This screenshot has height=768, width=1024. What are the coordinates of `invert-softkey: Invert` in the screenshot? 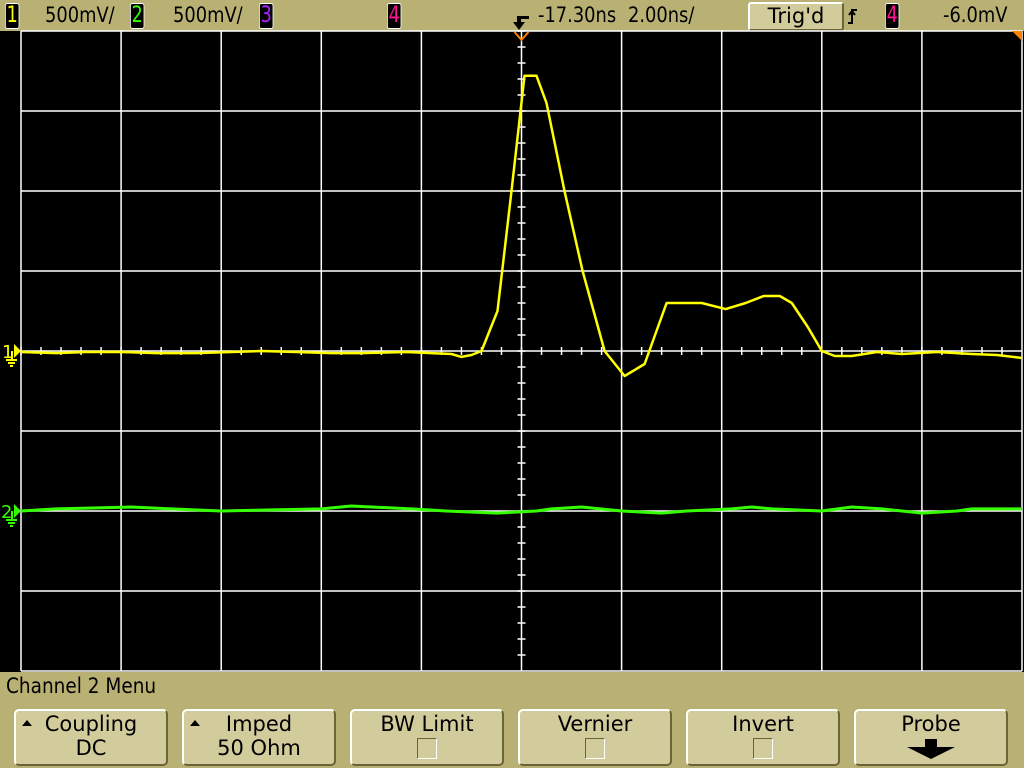 It's located at (763, 737).